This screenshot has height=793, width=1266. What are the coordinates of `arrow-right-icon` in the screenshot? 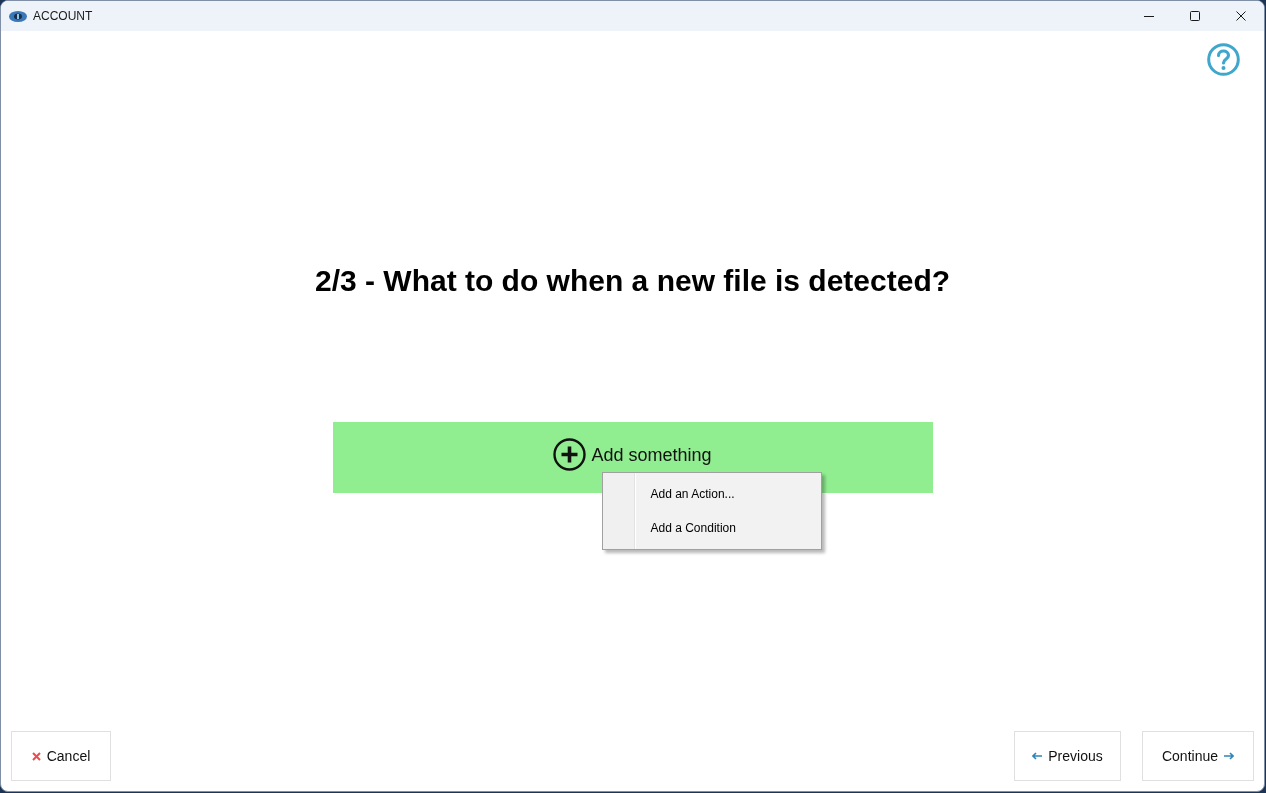 It's located at (1229, 756).